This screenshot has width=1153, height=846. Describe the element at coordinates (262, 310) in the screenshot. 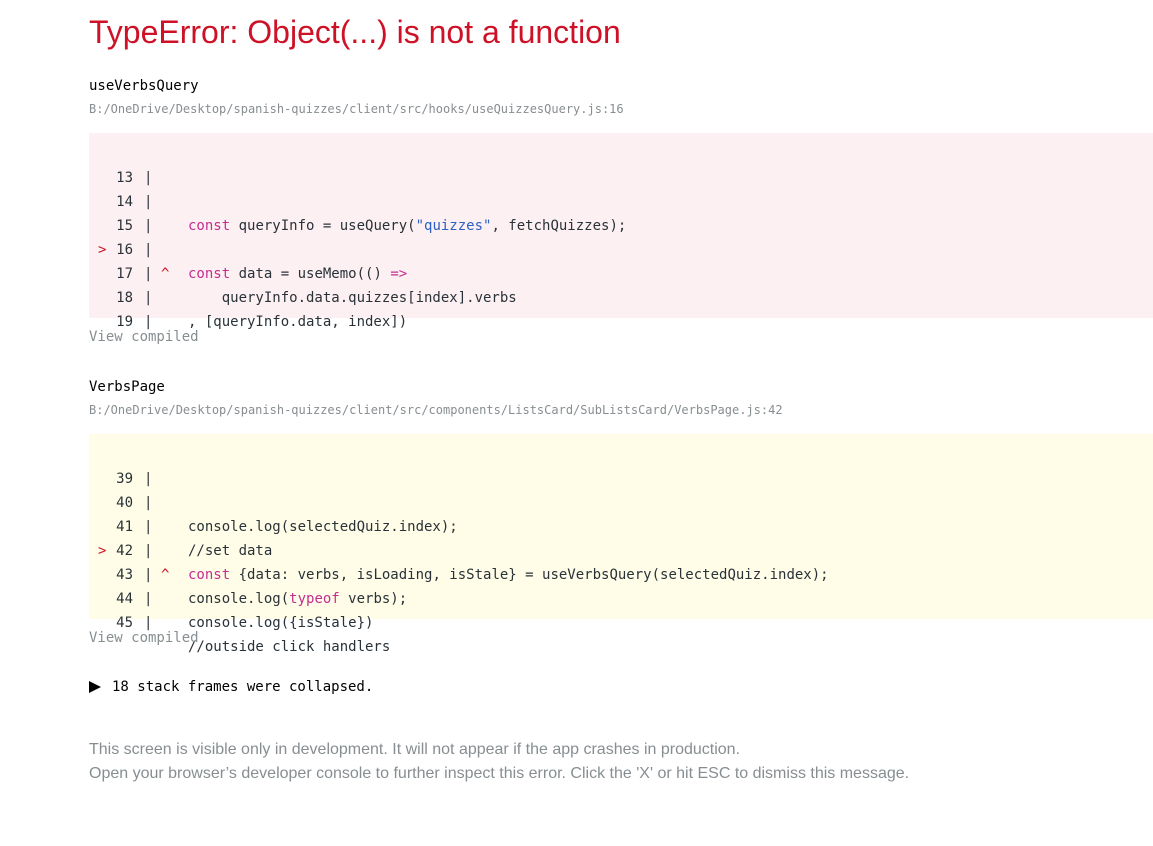

I see `code-line: 18 | , [queryInfo.data, index])` at that location.